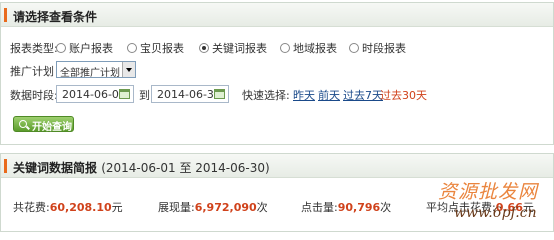 The height and width of the screenshot is (240, 554). What do you see at coordinates (128, 69) in the screenshot?
I see `dropdown-arrow-icon` at bounding box center [128, 69].